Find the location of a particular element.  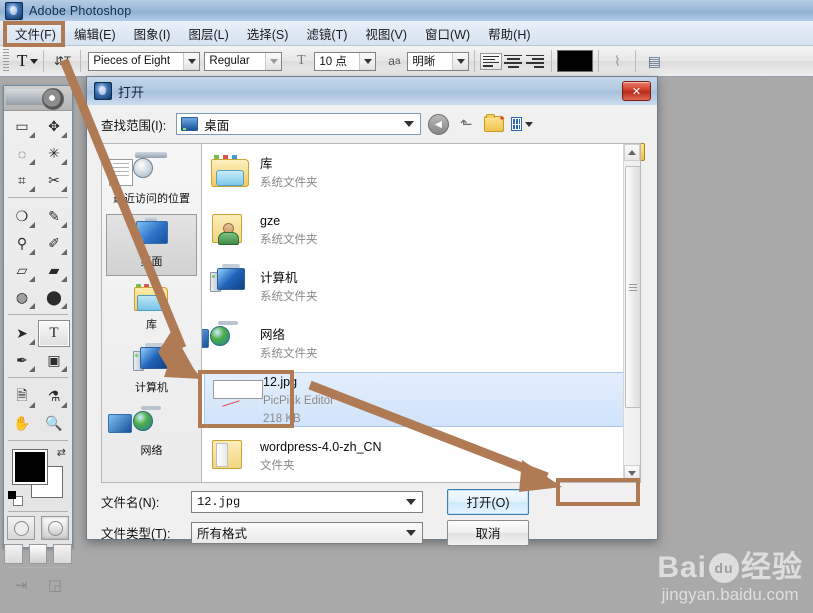

filename-row: 文件名(N): 12.jpg 打开(O) is located at coordinates (373, 501).